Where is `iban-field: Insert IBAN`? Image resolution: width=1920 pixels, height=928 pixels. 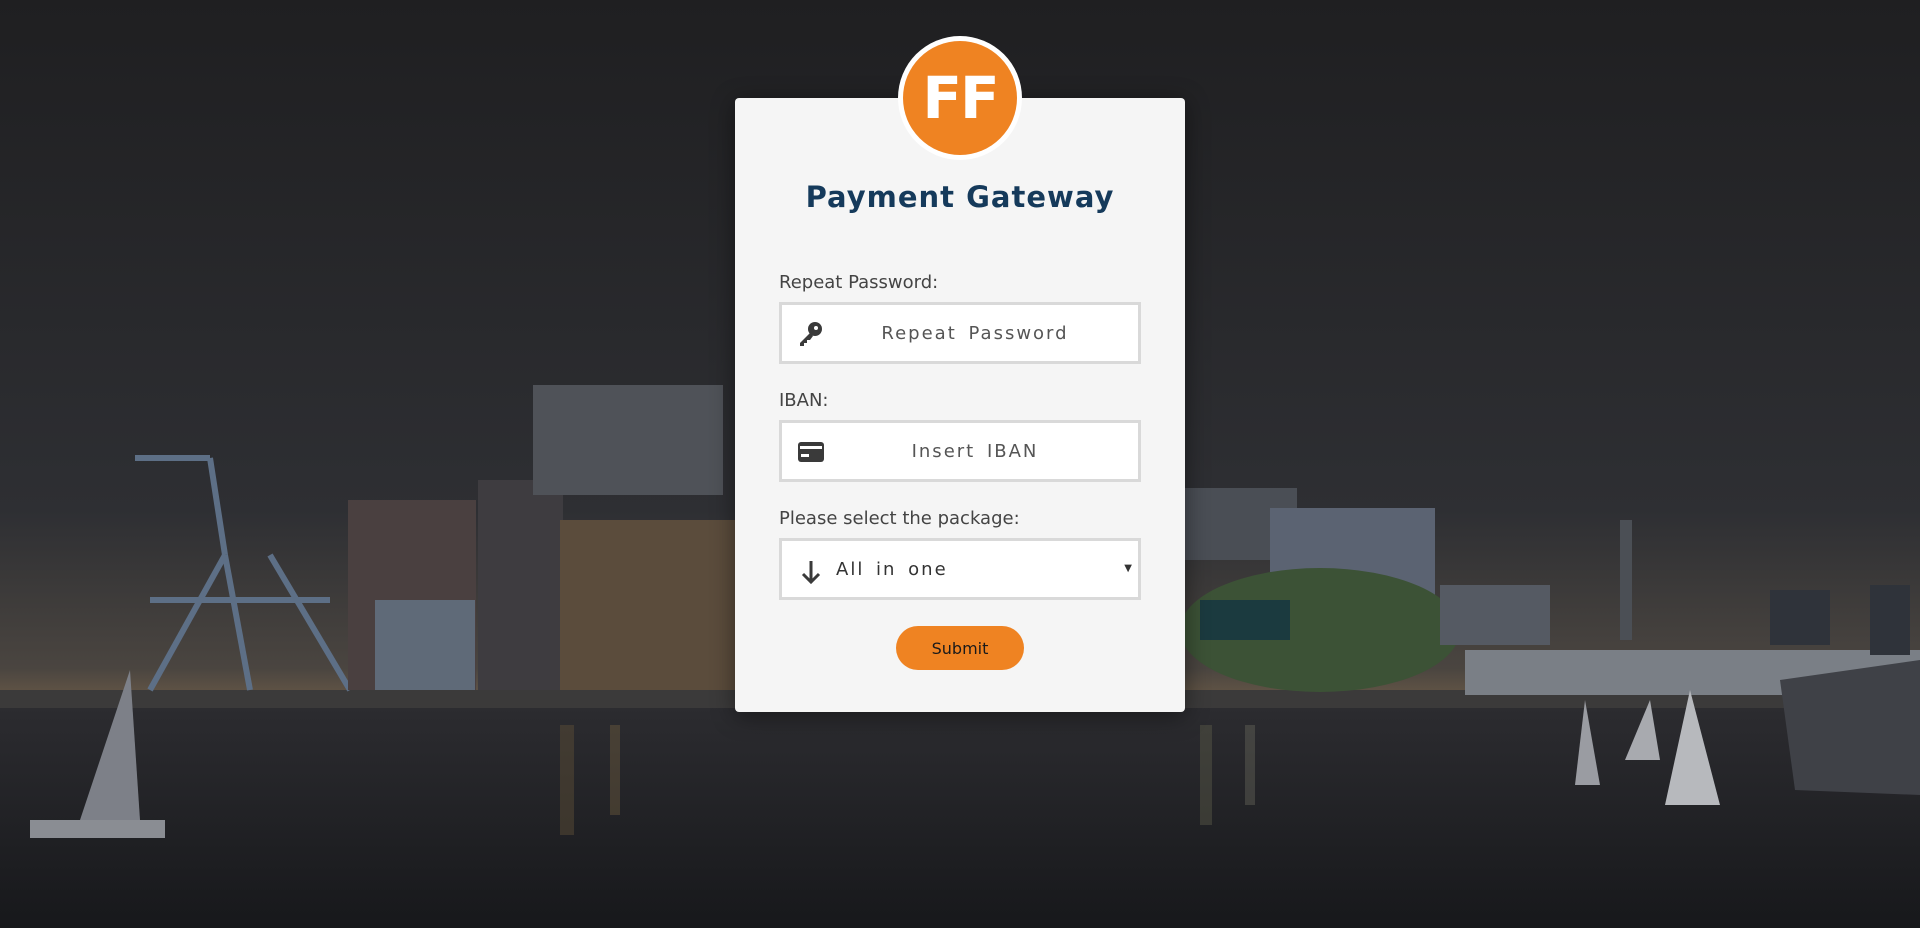
iban-field: Insert IBAN is located at coordinates (960, 451).